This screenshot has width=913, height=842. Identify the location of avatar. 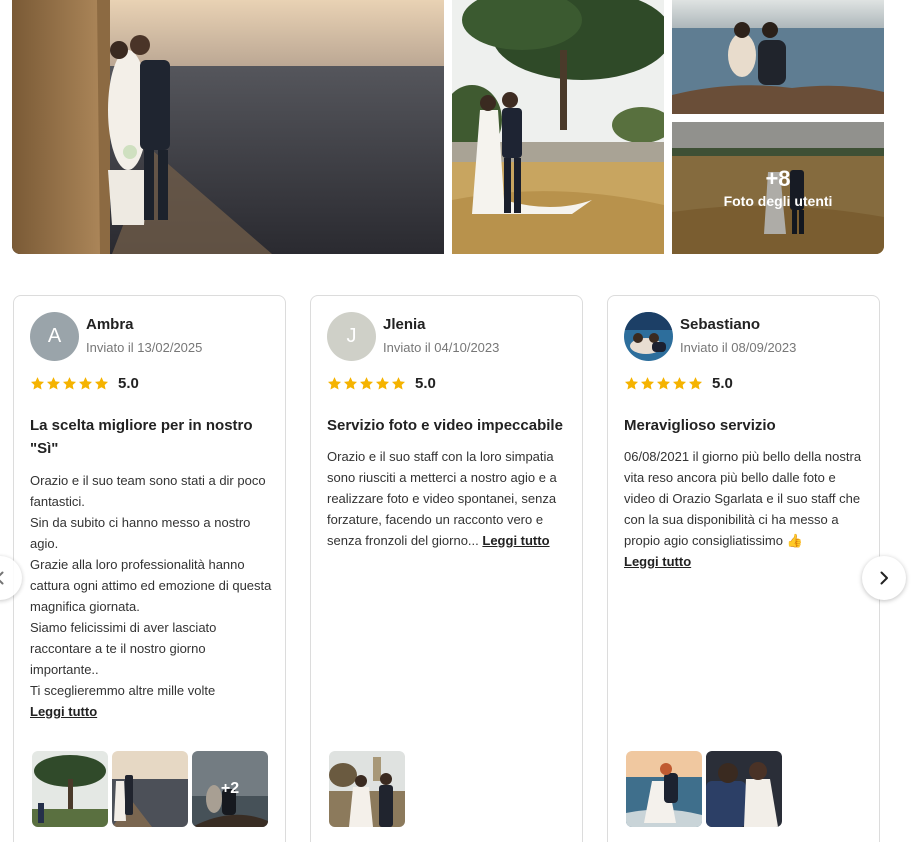
(648, 336).